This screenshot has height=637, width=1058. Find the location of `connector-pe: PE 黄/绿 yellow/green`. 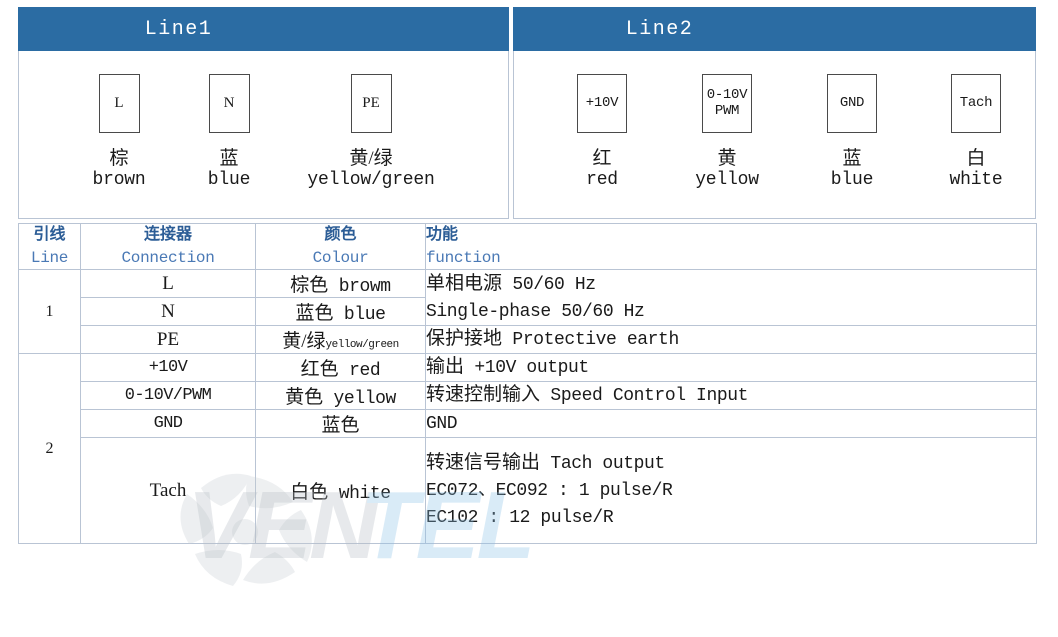

connector-pe: PE 黄/绿 yellow/green is located at coordinates (371, 132).